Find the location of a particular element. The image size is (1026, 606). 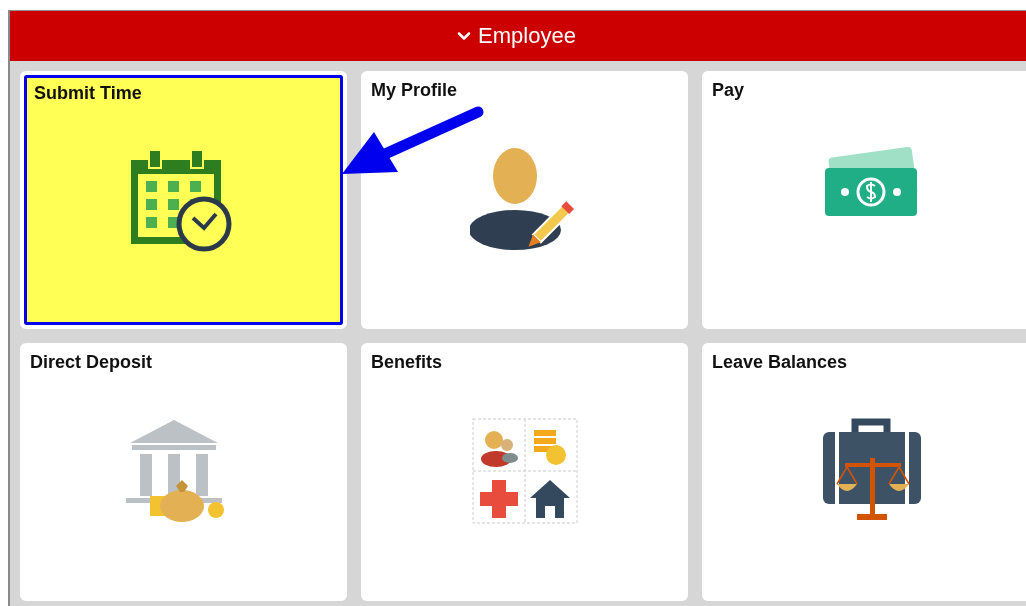

benefits-grid-icon is located at coordinates (524, 471).